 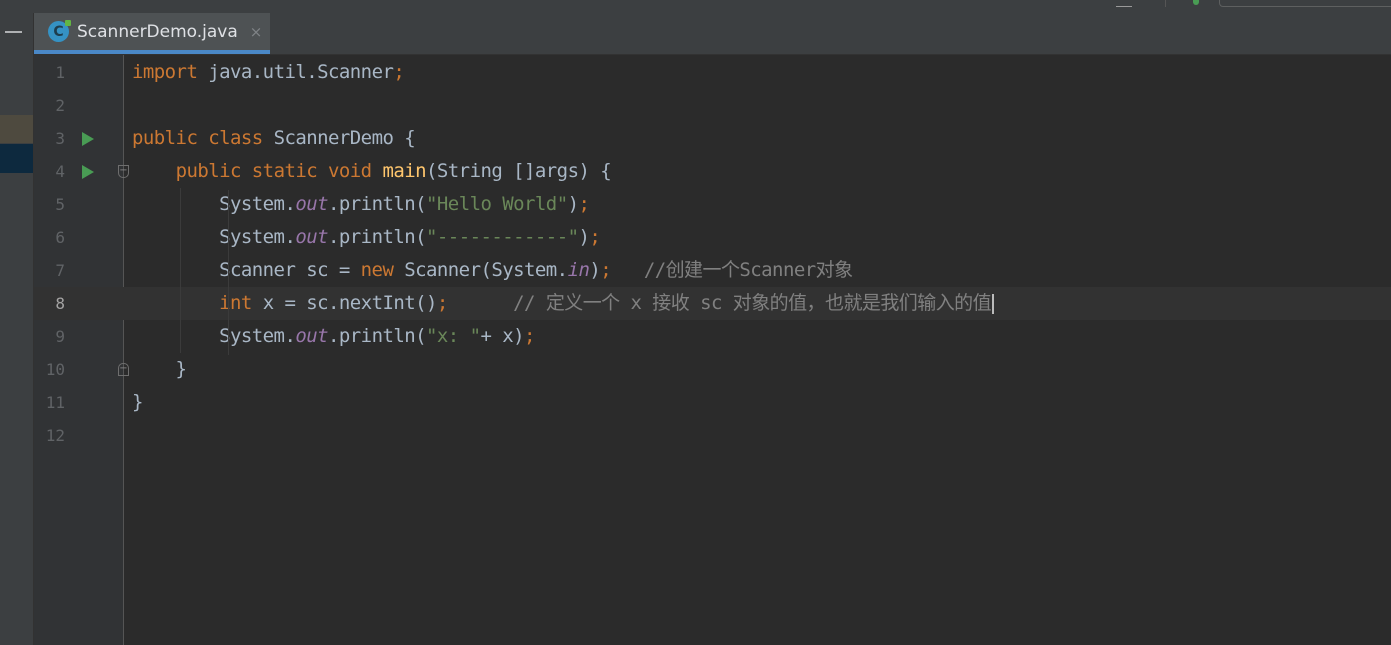 I want to click on line-number: 10, so click(x=55, y=369).